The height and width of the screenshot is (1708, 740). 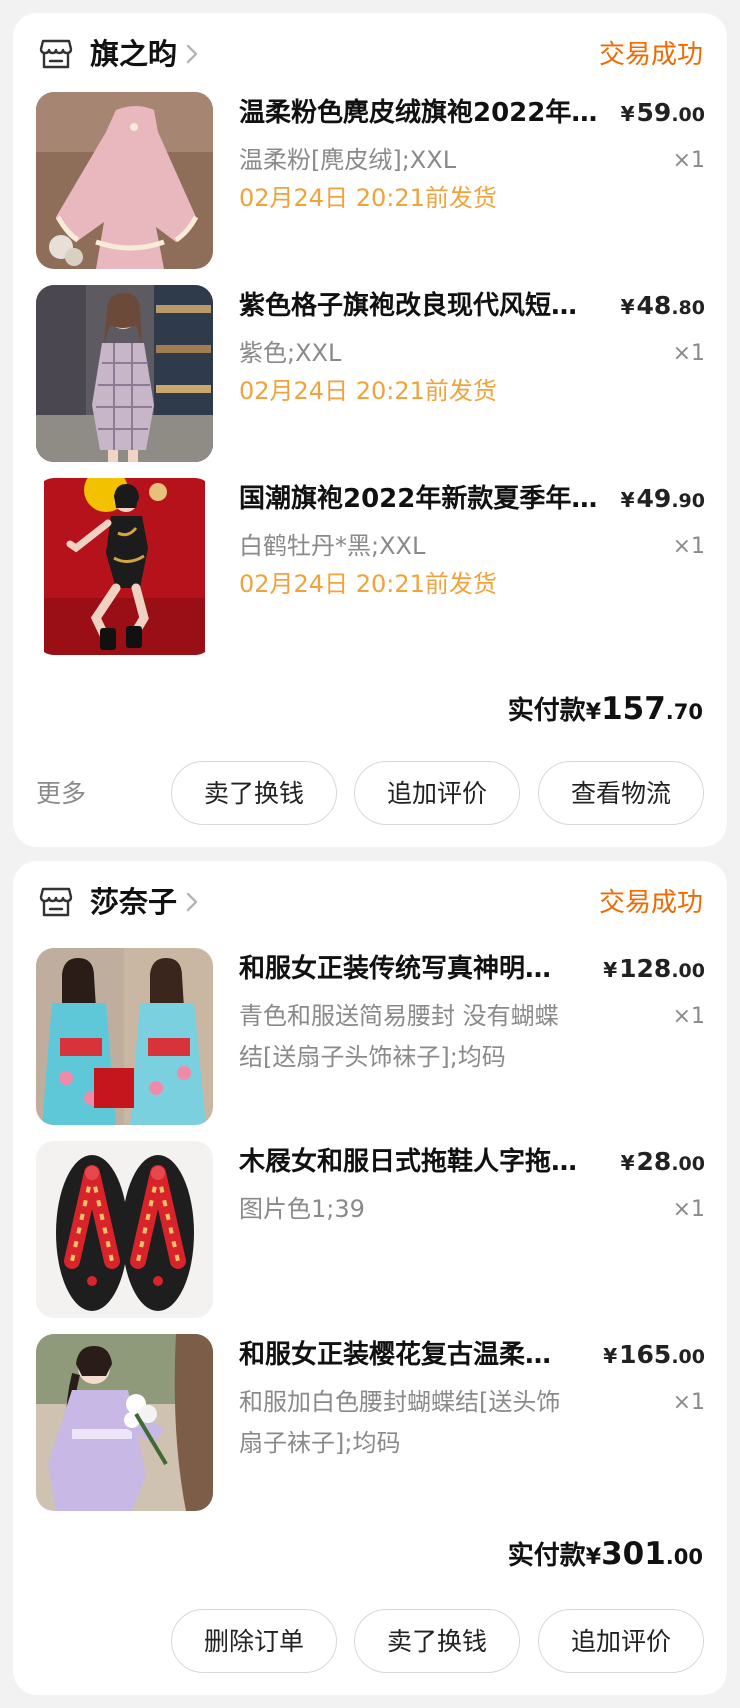 I want to click on item-price: ¥48.80, so click(x=663, y=307).